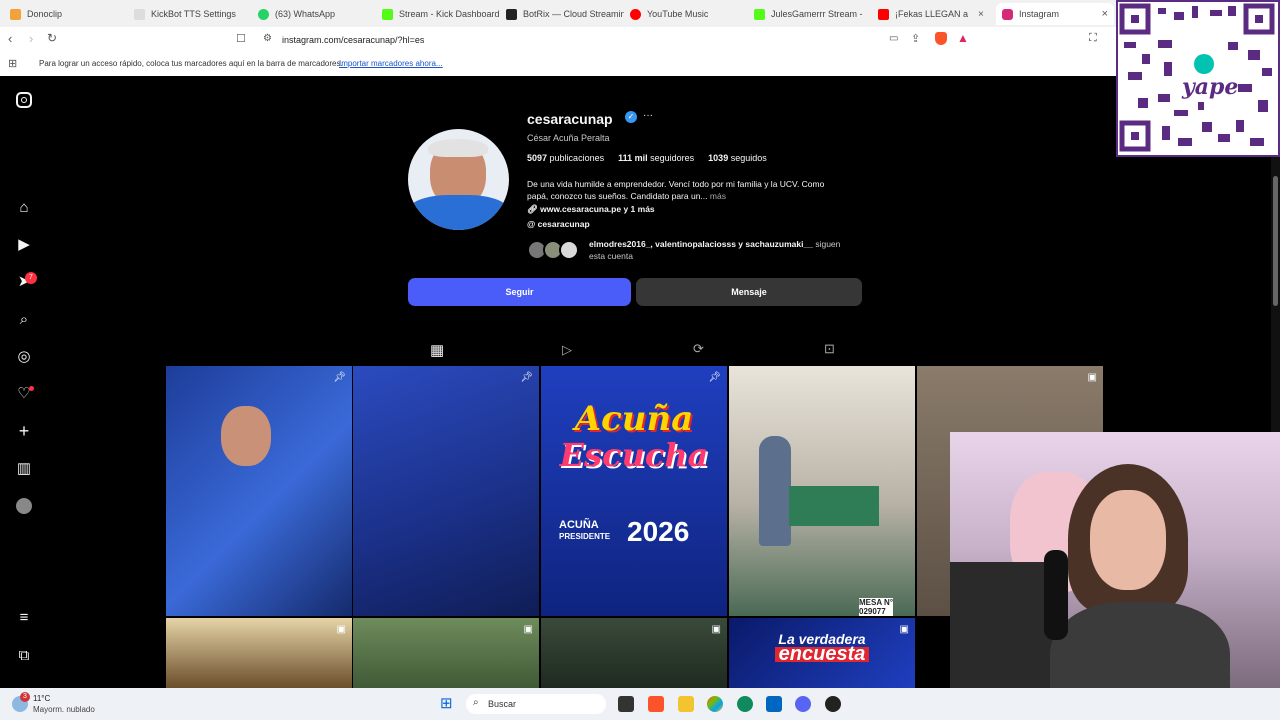 Image resolution: width=1280 pixels, height=720 pixels. Describe the element at coordinates (570, 119) in the screenshot. I see `profile-username: cesaracunap` at that location.